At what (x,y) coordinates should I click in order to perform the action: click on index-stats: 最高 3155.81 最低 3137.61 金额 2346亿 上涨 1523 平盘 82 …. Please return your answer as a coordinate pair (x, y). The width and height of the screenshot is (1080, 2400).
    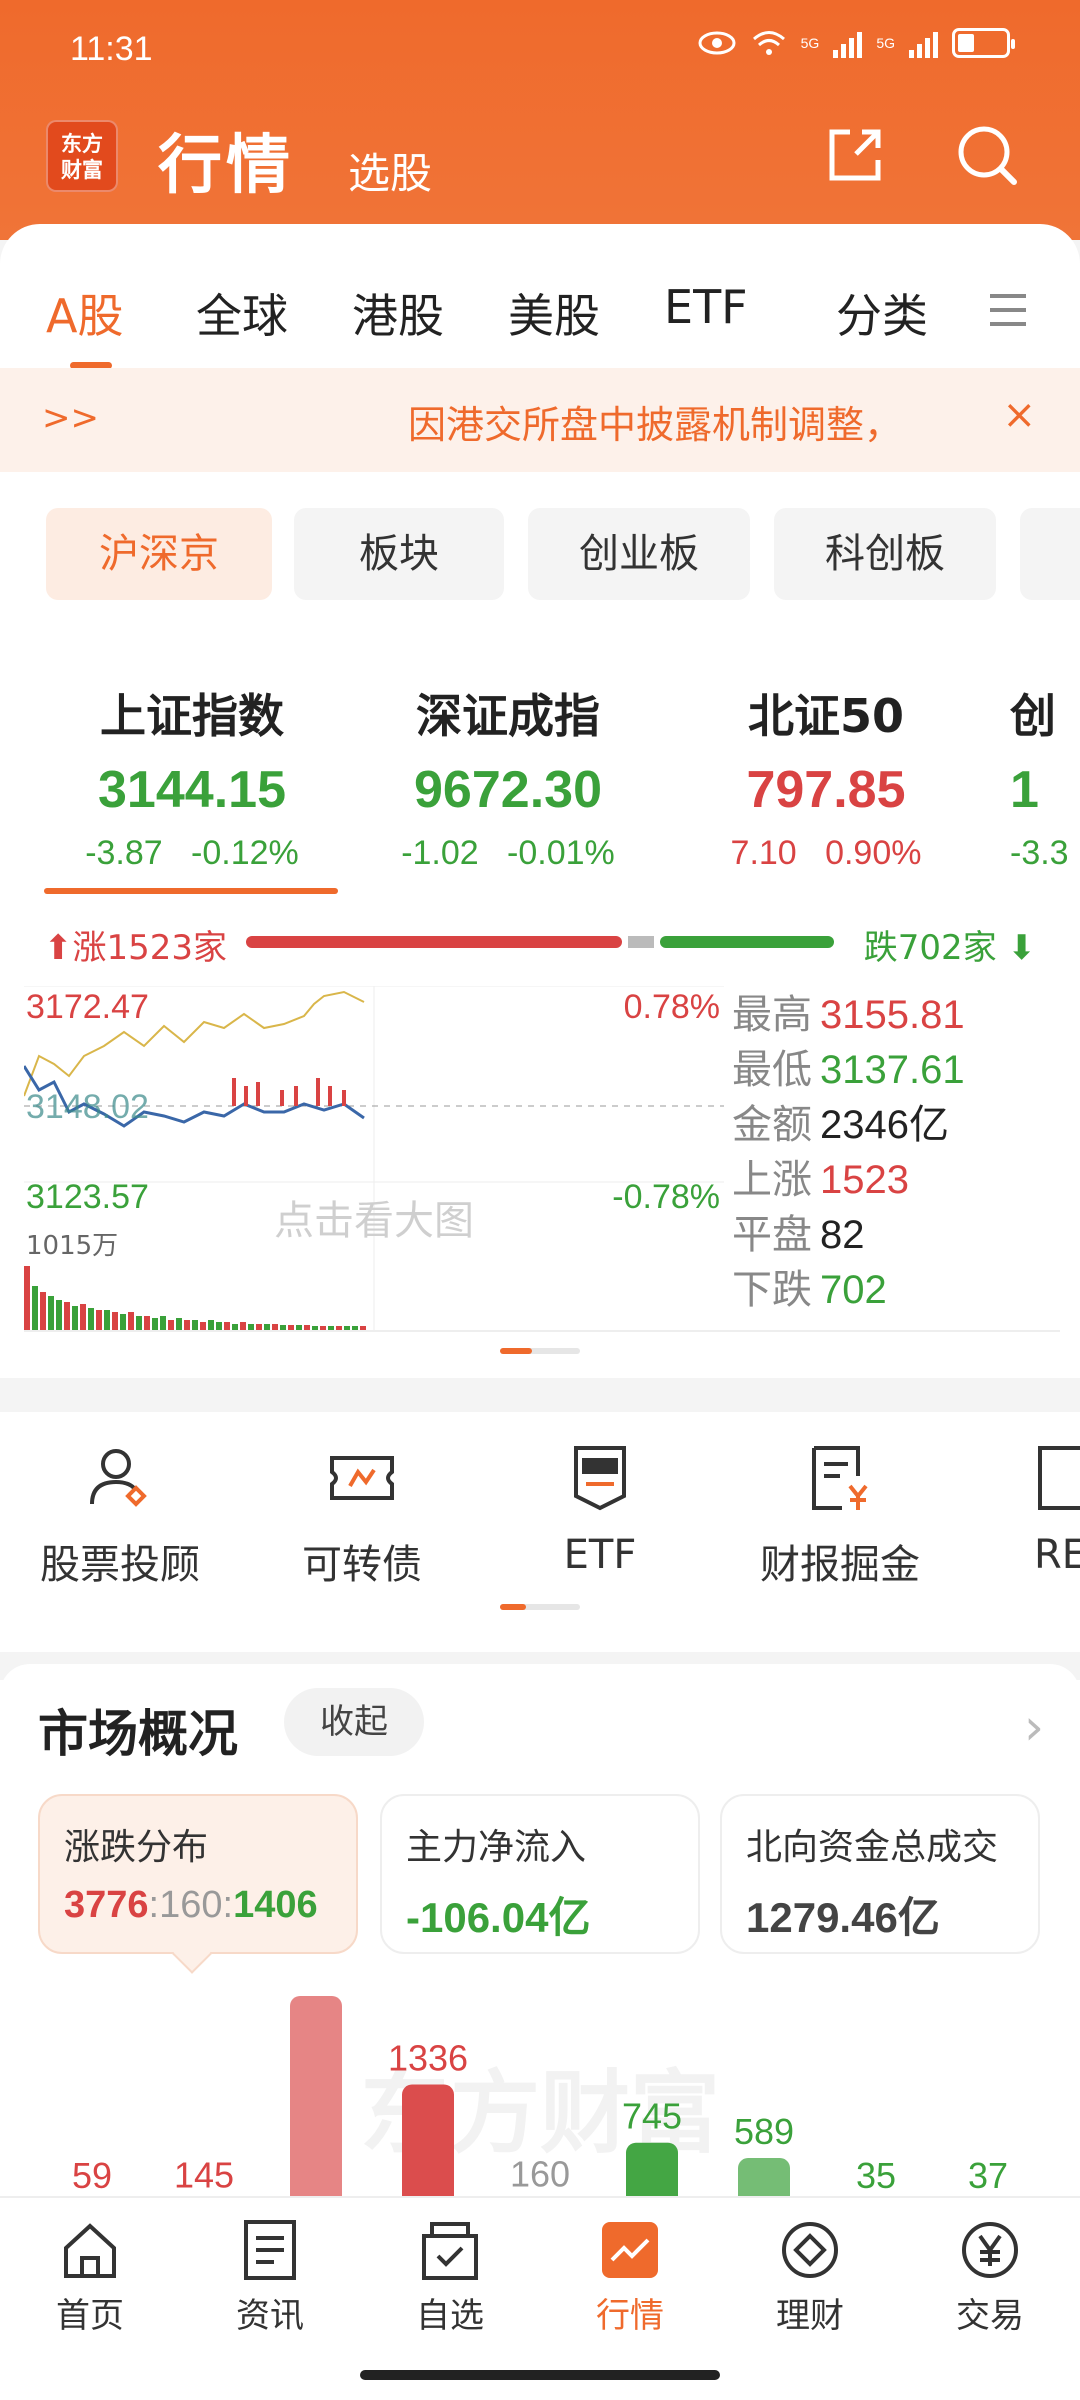
    Looking at the image, I should click on (897, 1153).